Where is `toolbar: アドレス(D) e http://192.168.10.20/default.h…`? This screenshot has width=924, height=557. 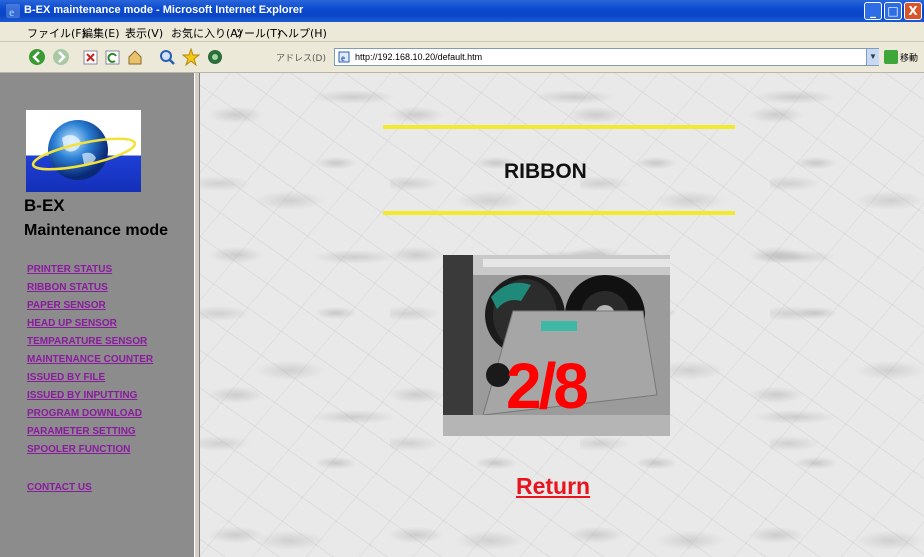 toolbar: アドレス(D) e http://192.168.10.20/default.h… is located at coordinates (462, 57).